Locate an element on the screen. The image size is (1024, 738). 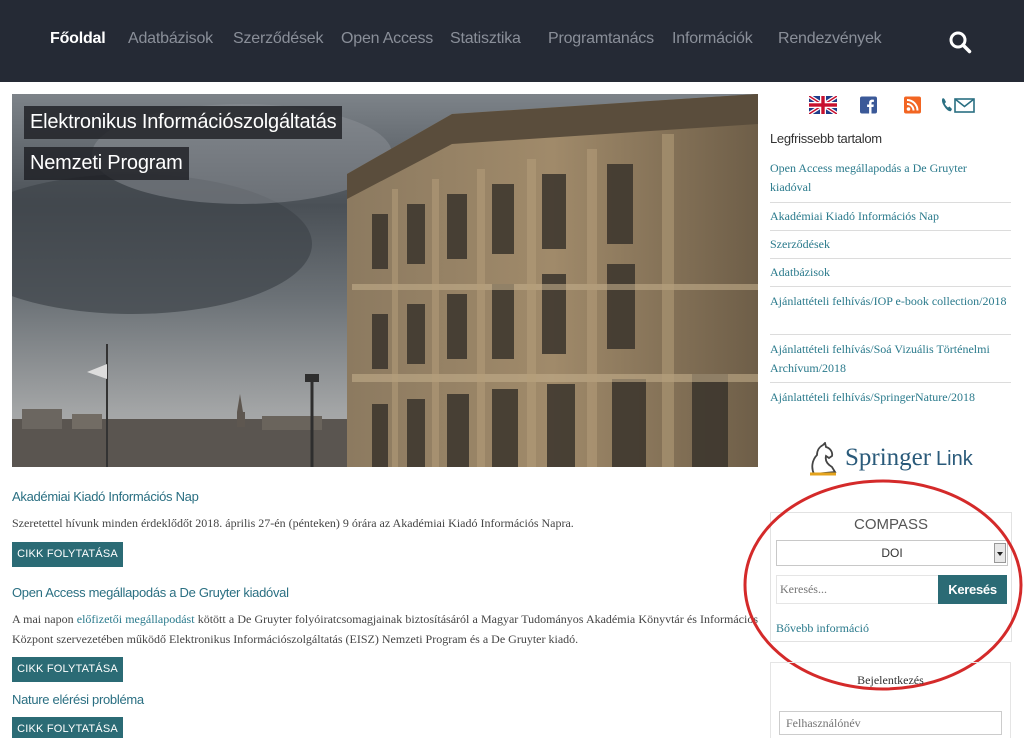
nav-item-open-access: Open Access is located at coordinates (387, 39).